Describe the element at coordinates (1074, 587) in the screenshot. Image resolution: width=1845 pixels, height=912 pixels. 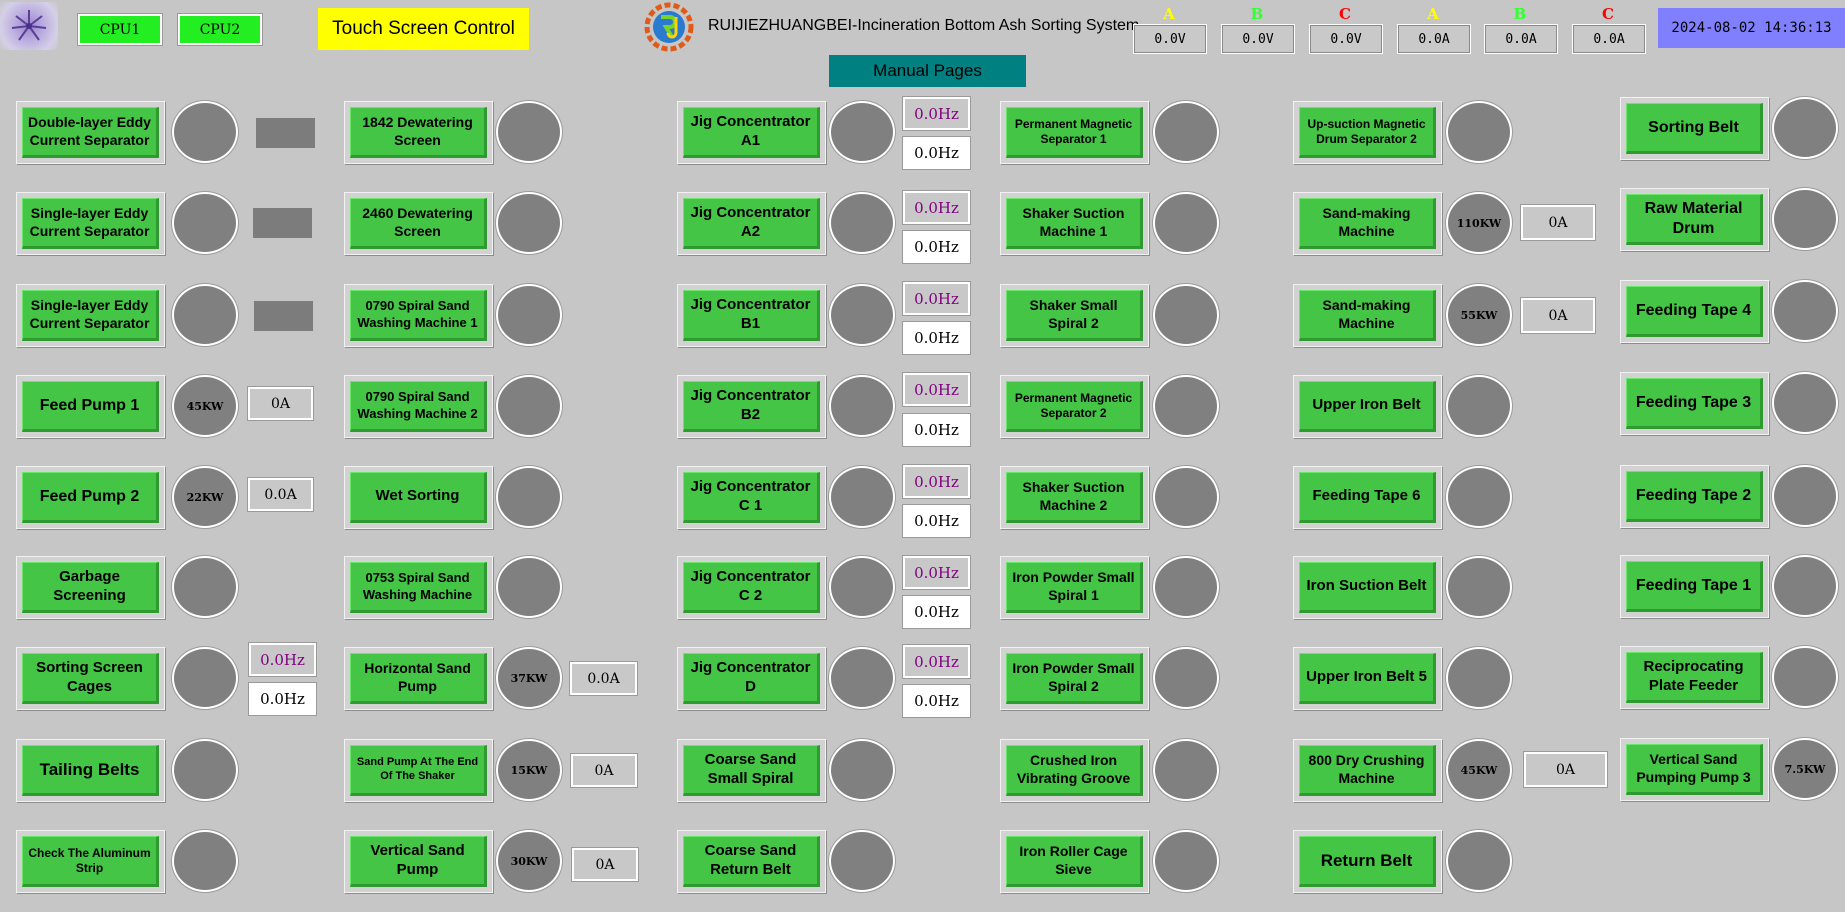
I see `iron-powder-small-spiral-1-button: Iron Powder Small Spiral 1` at that location.